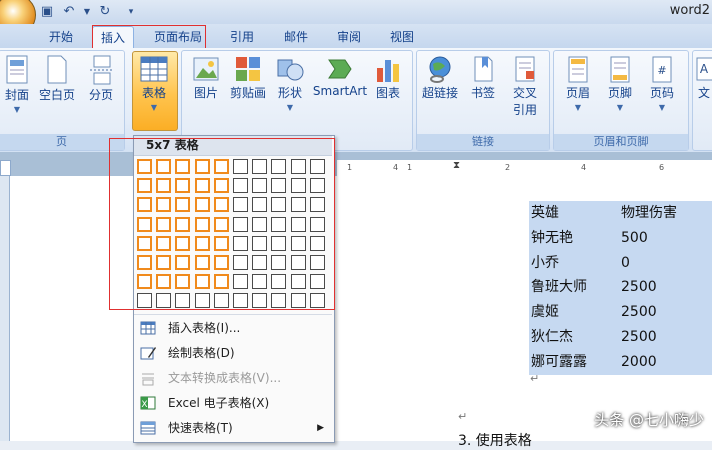  I want to click on shapes-icon, so click(290, 70).